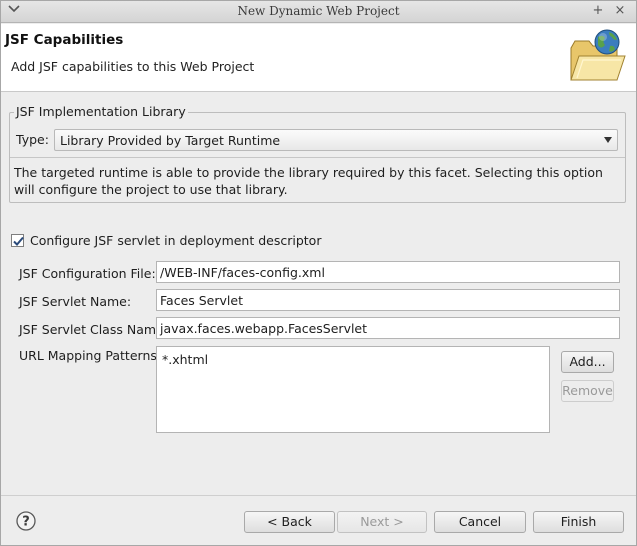 The height and width of the screenshot is (546, 637). I want to click on servlet-name-label: JSF Servlet Name:, so click(75, 301).